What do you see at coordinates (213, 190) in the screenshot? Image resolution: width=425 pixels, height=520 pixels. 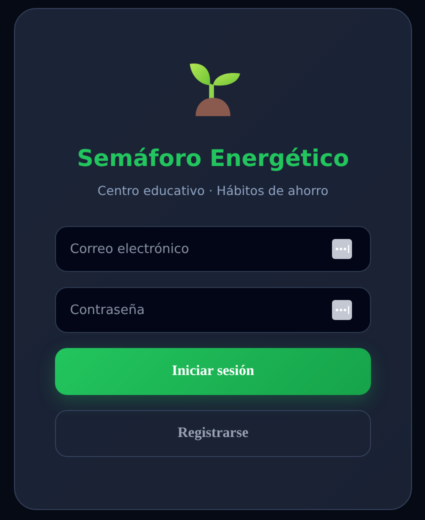 I see `app-subtitle: Centro educativo · Hábitos de ahorro` at bounding box center [213, 190].